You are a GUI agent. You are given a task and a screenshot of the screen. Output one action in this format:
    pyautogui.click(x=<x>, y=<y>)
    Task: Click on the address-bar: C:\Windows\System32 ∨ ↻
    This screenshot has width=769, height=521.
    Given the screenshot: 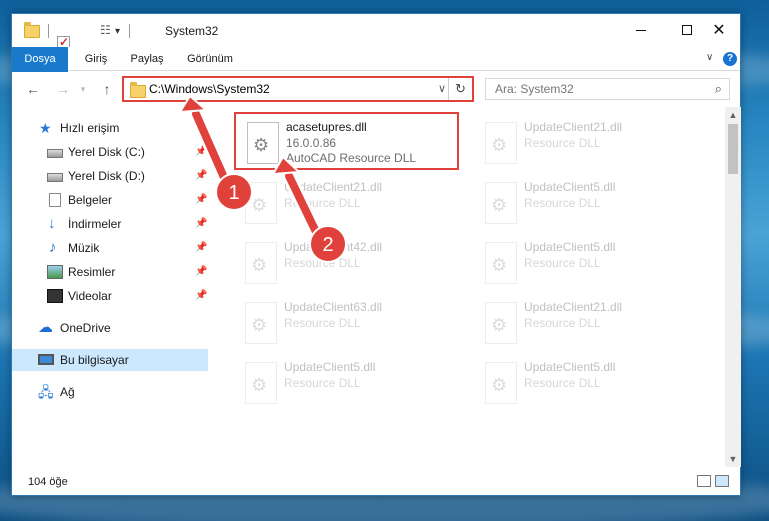 What is the action you would take?
    pyautogui.click(x=298, y=89)
    